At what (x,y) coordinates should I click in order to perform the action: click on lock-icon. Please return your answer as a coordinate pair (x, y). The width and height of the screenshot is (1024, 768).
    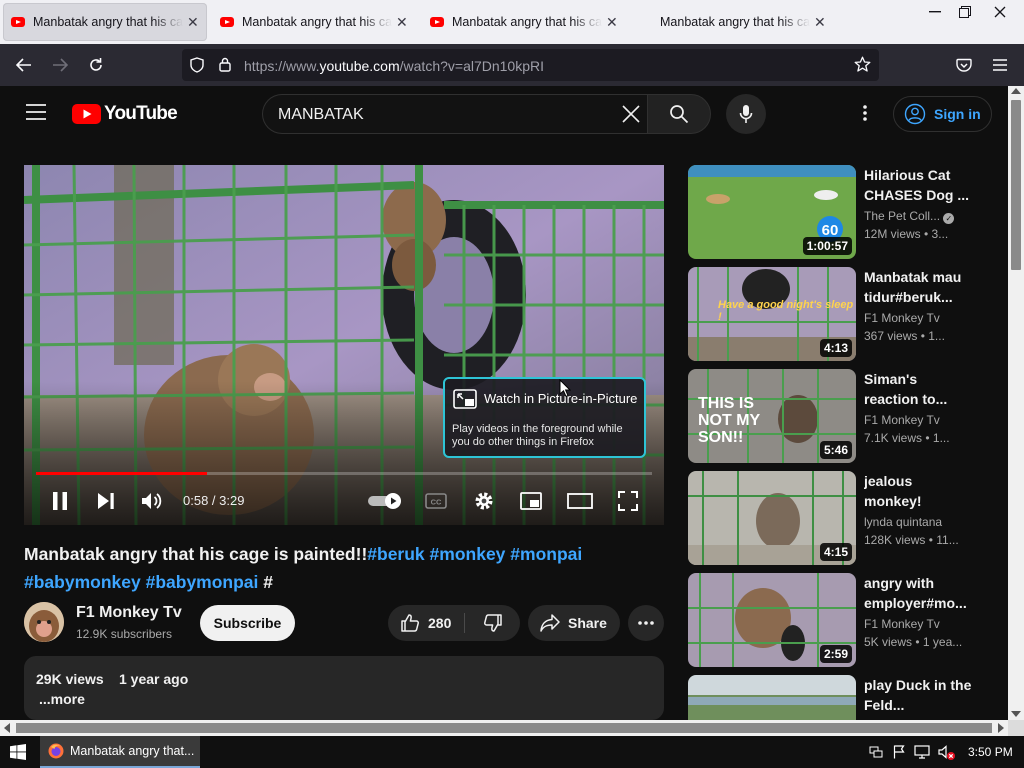
    Looking at the image, I should click on (225, 67).